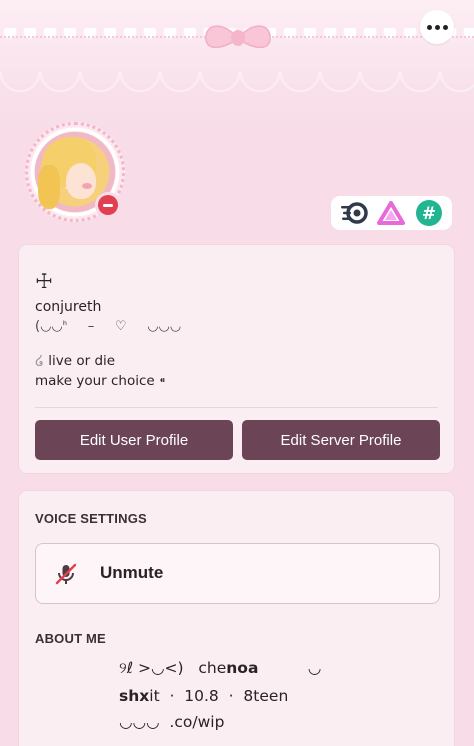  I want to click on do-not-disturb-status-icon, so click(108, 205).